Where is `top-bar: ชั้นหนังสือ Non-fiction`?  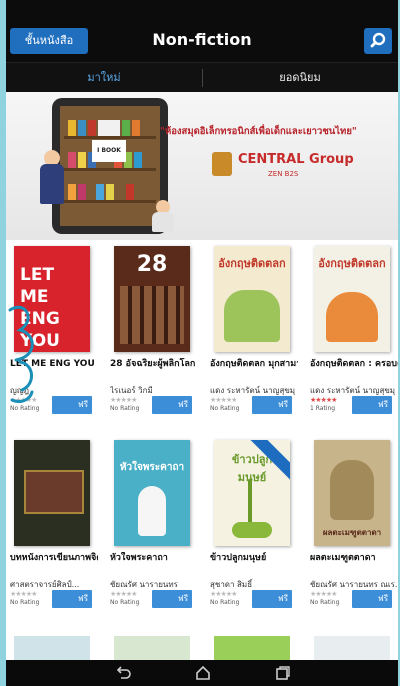
top-bar: ชั้นหนังสือ Non-fiction is located at coordinates (202, 31).